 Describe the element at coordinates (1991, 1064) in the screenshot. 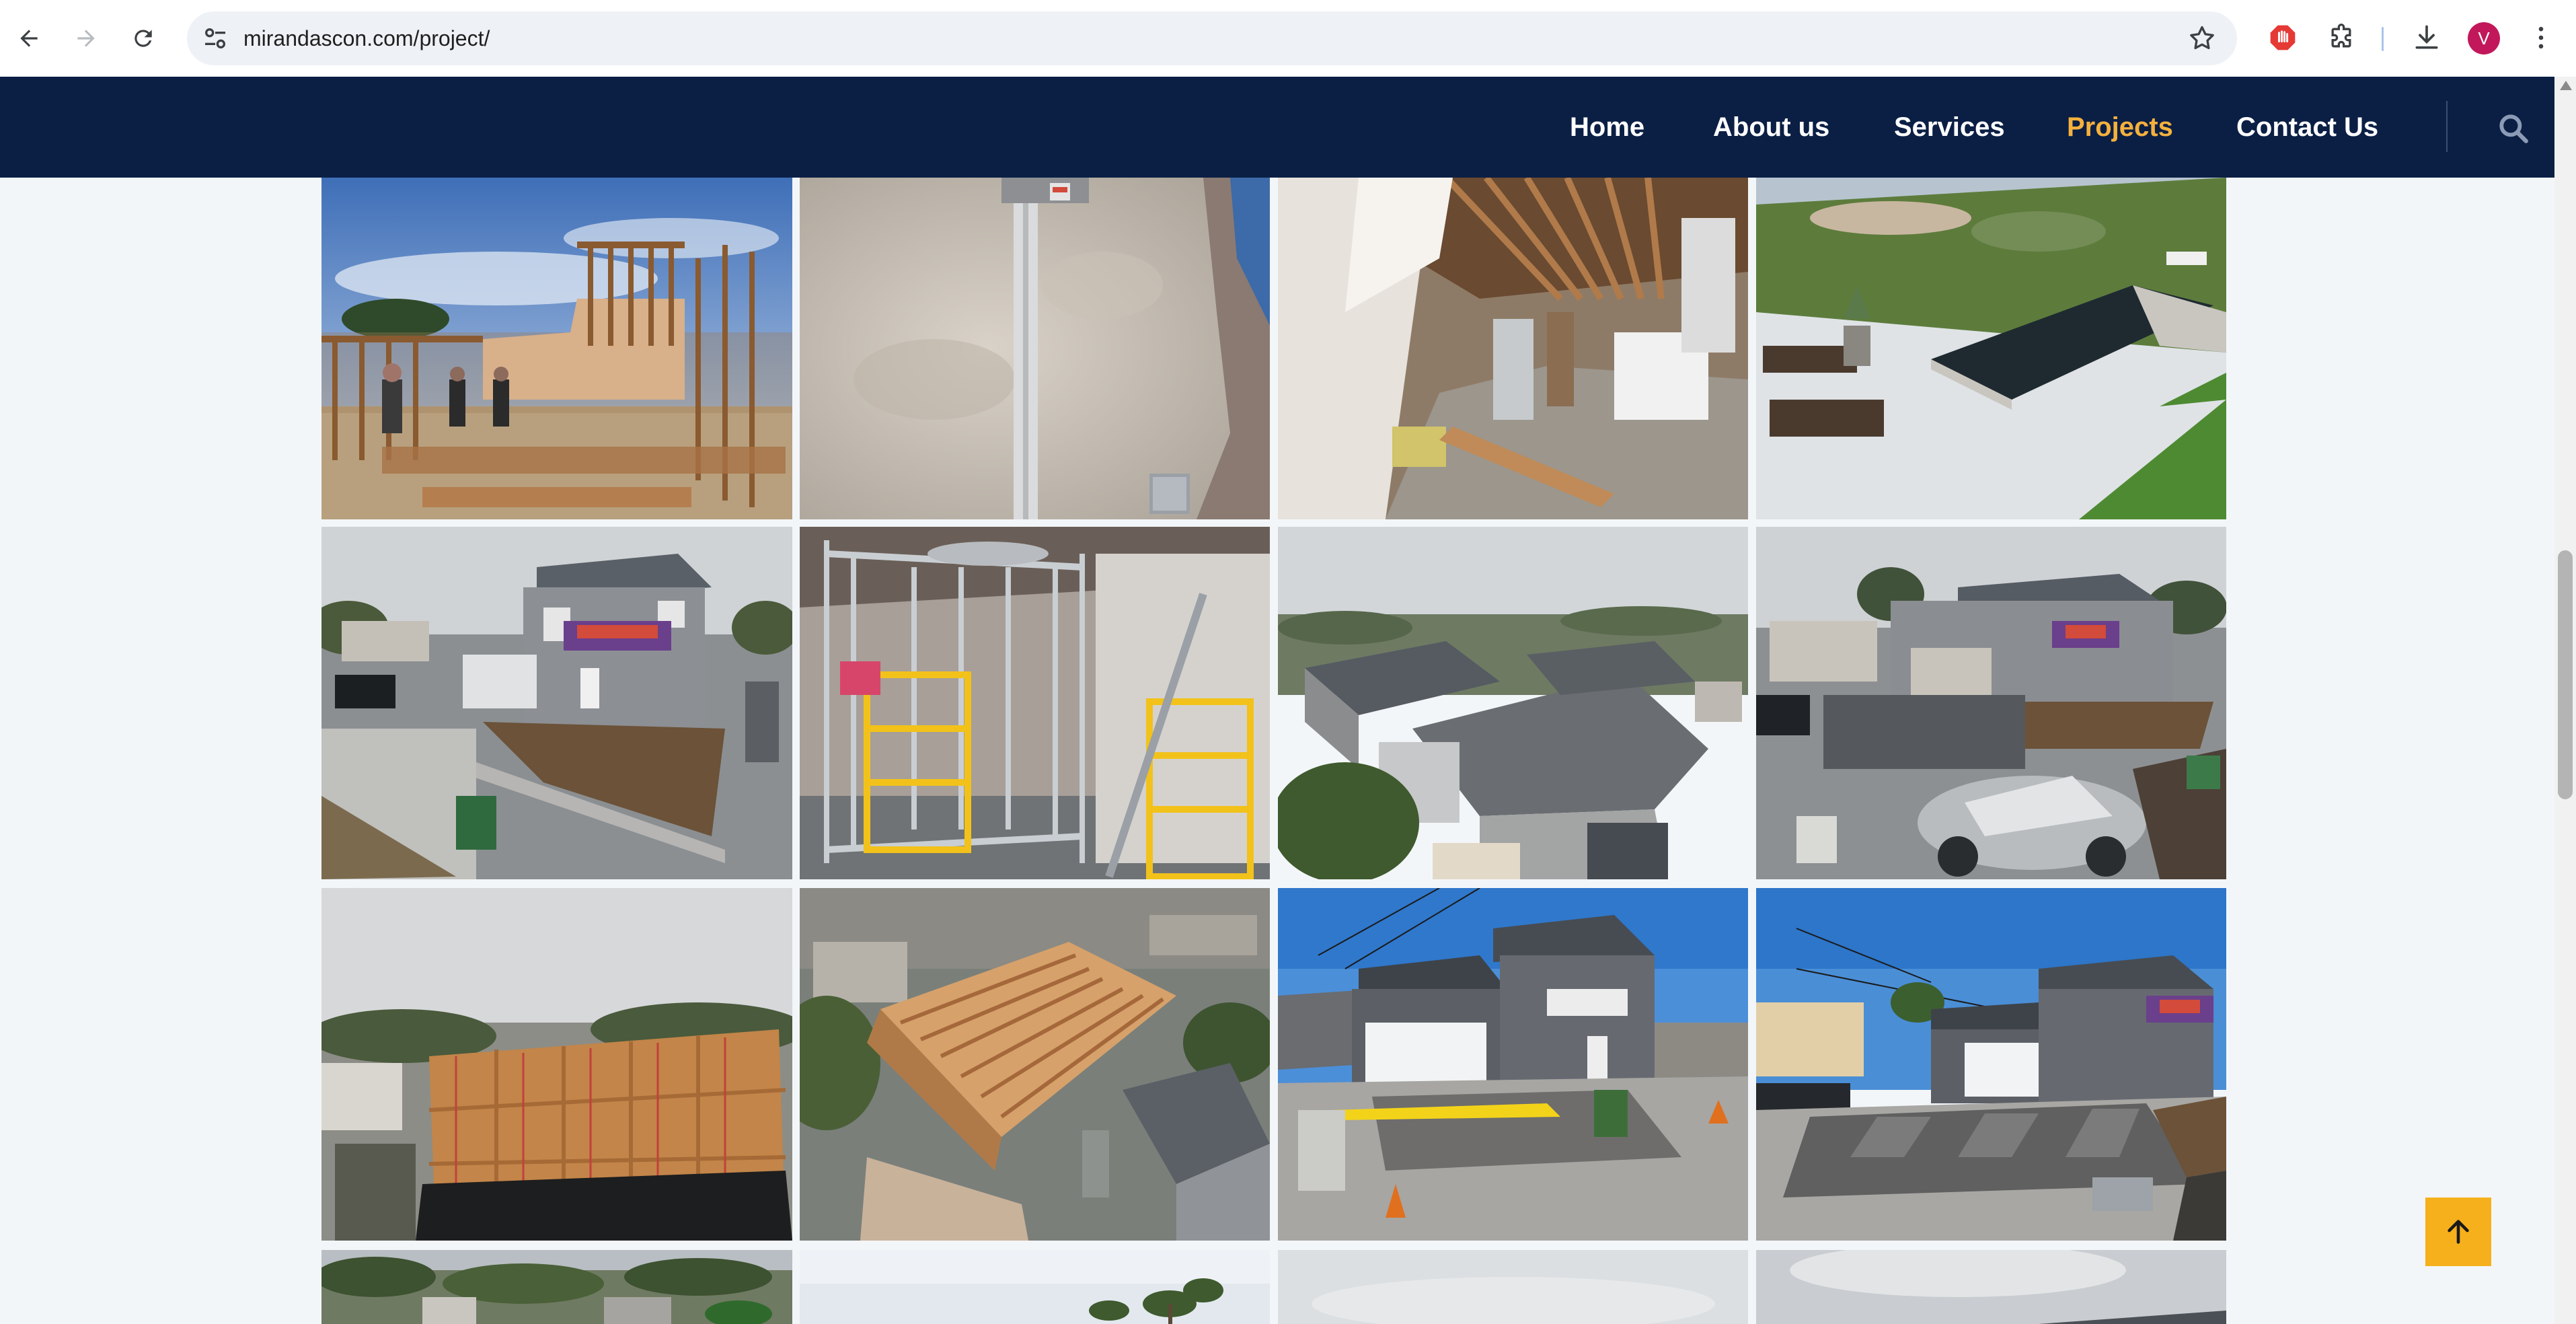

I see `project-photo-finished-driveway` at that location.